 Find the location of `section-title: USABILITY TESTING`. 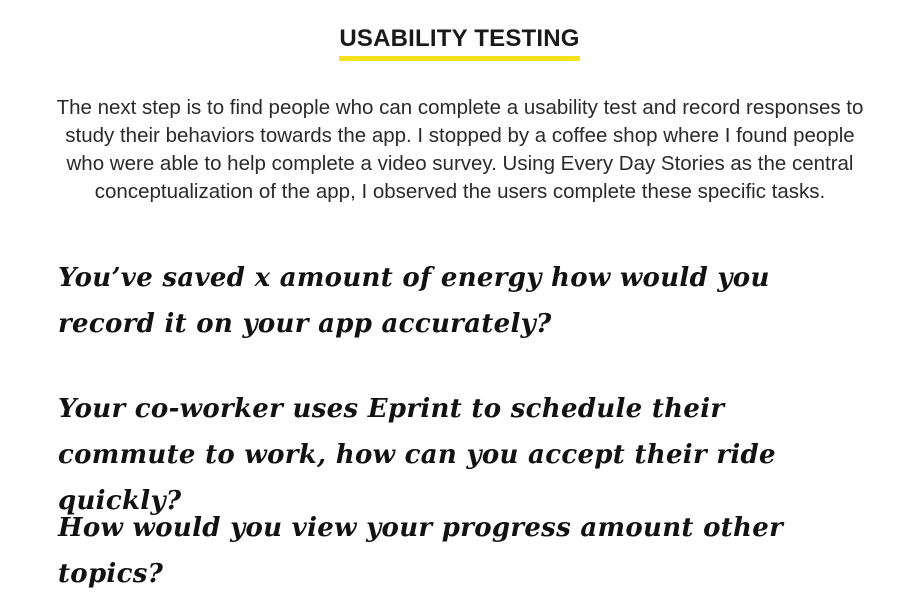

section-title: USABILITY TESTING is located at coordinates (459, 42).